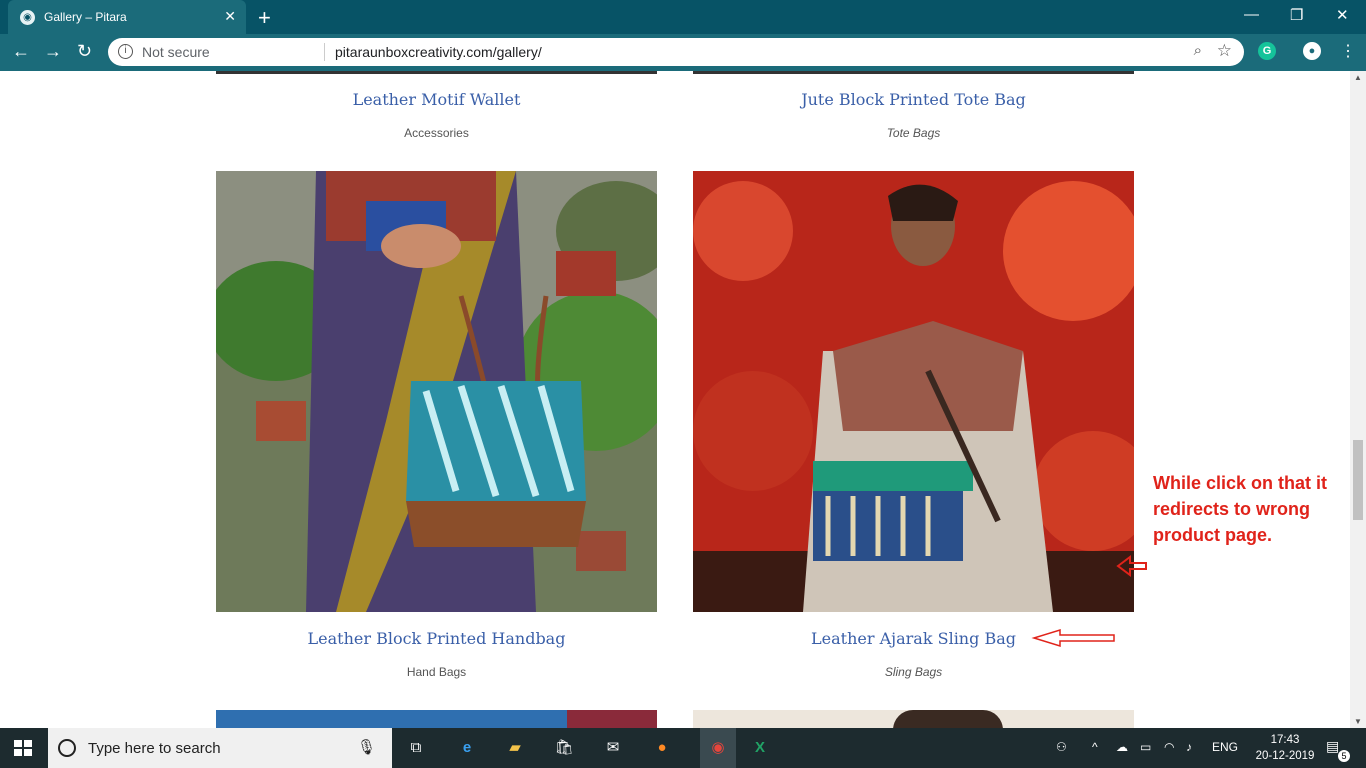  I want to click on scrollbar-thumb, so click(1358, 480).